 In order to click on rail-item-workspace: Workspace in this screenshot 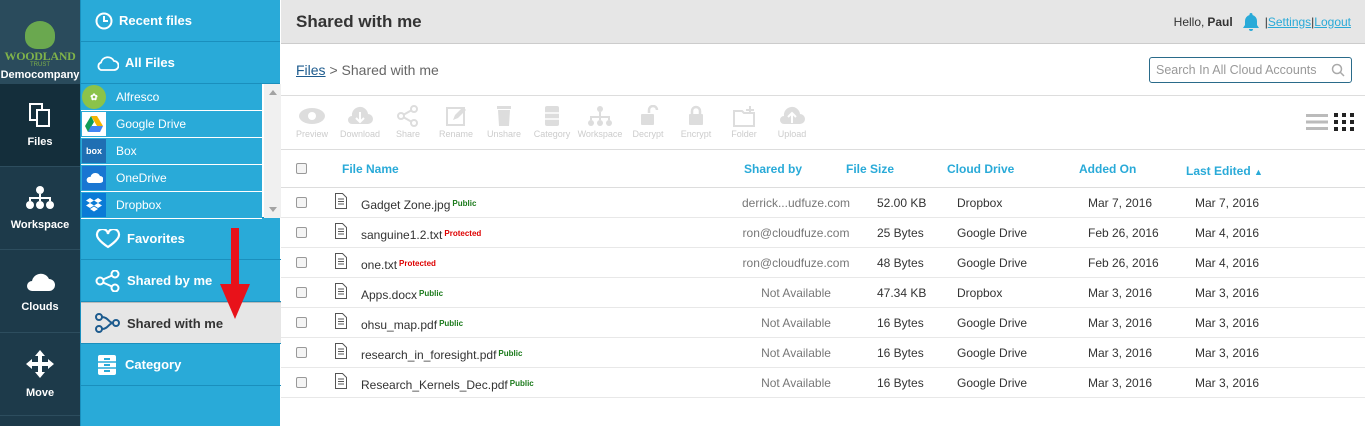, I will do `click(40, 208)`.